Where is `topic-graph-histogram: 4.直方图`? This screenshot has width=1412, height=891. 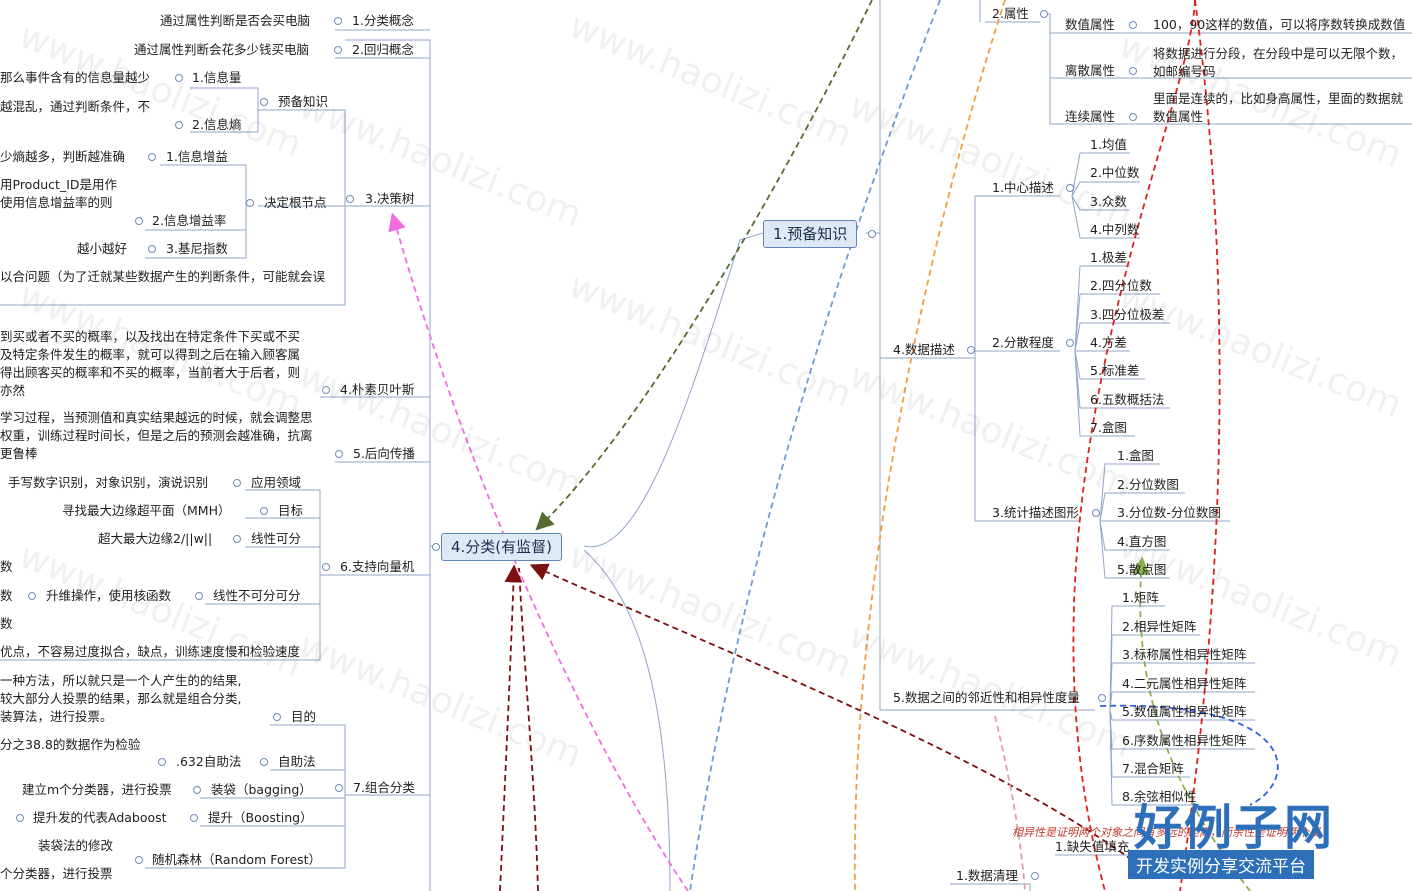 topic-graph-histogram: 4.直方图 is located at coordinates (1141, 542).